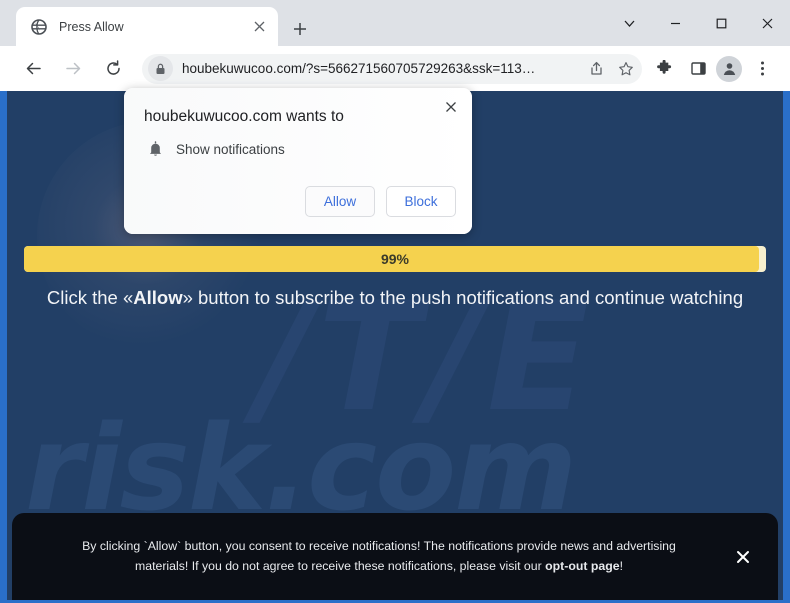 This screenshot has width=790, height=603. What do you see at coordinates (300, 29) in the screenshot?
I see `new-tab-button` at bounding box center [300, 29].